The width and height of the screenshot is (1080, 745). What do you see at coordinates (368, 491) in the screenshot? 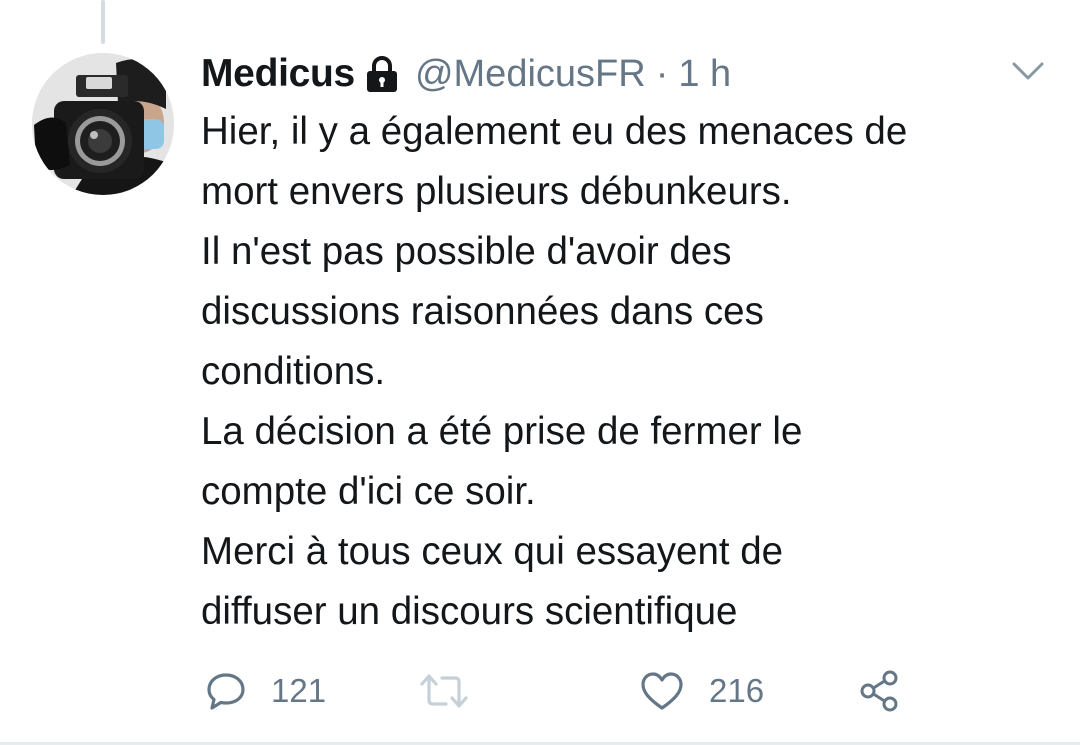
I see `tweet-text-line: compte d'ici ce soir.` at bounding box center [368, 491].